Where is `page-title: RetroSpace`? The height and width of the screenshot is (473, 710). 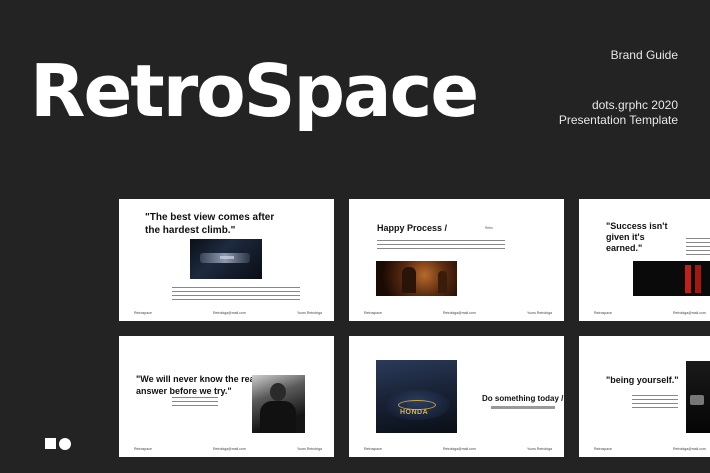
page-title: RetroSpace is located at coordinates (254, 91).